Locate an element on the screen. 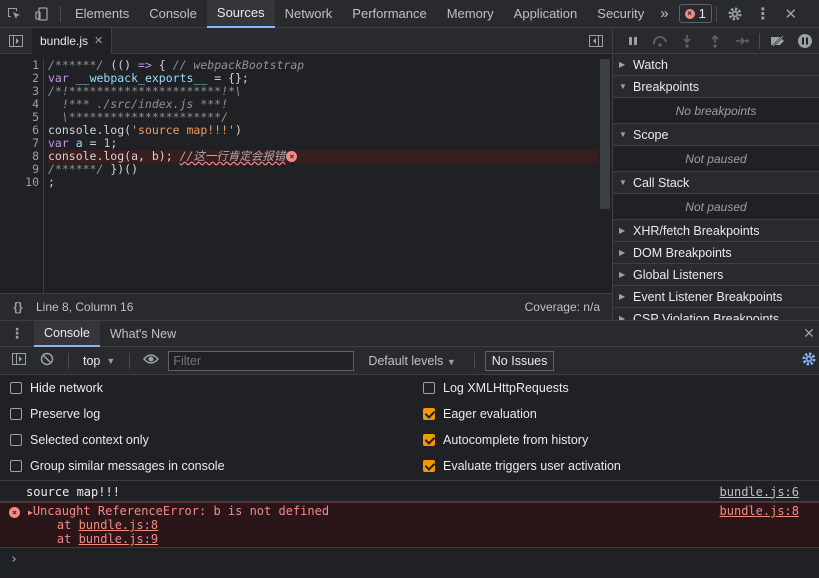 The width and height of the screenshot is (819, 578). tab-console: Console is located at coordinates (173, 14).